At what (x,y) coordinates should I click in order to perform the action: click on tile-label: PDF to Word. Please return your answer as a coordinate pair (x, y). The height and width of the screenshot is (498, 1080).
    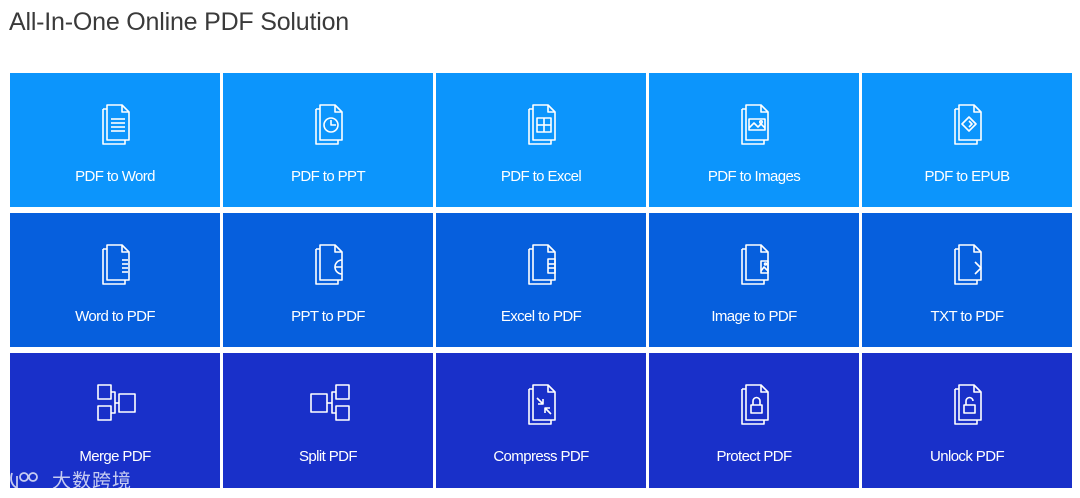
    Looking at the image, I should click on (115, 176).